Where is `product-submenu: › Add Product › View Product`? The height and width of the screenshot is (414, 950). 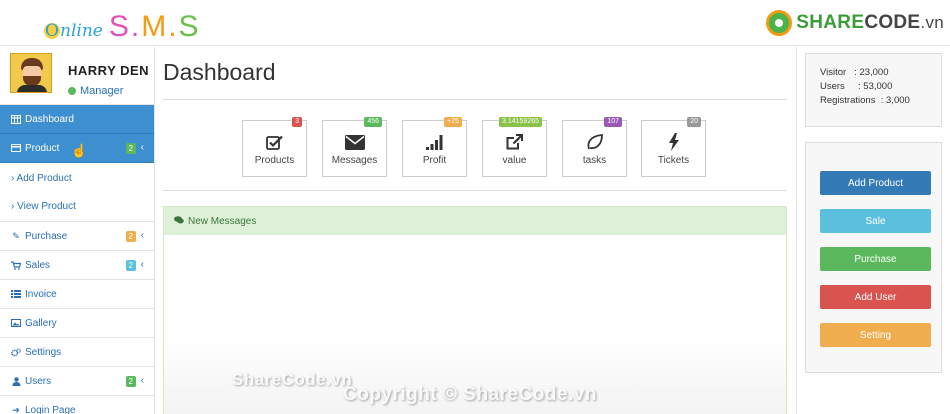
product-submenu: › Add Product › View Product is located at coordinates (77, 192).